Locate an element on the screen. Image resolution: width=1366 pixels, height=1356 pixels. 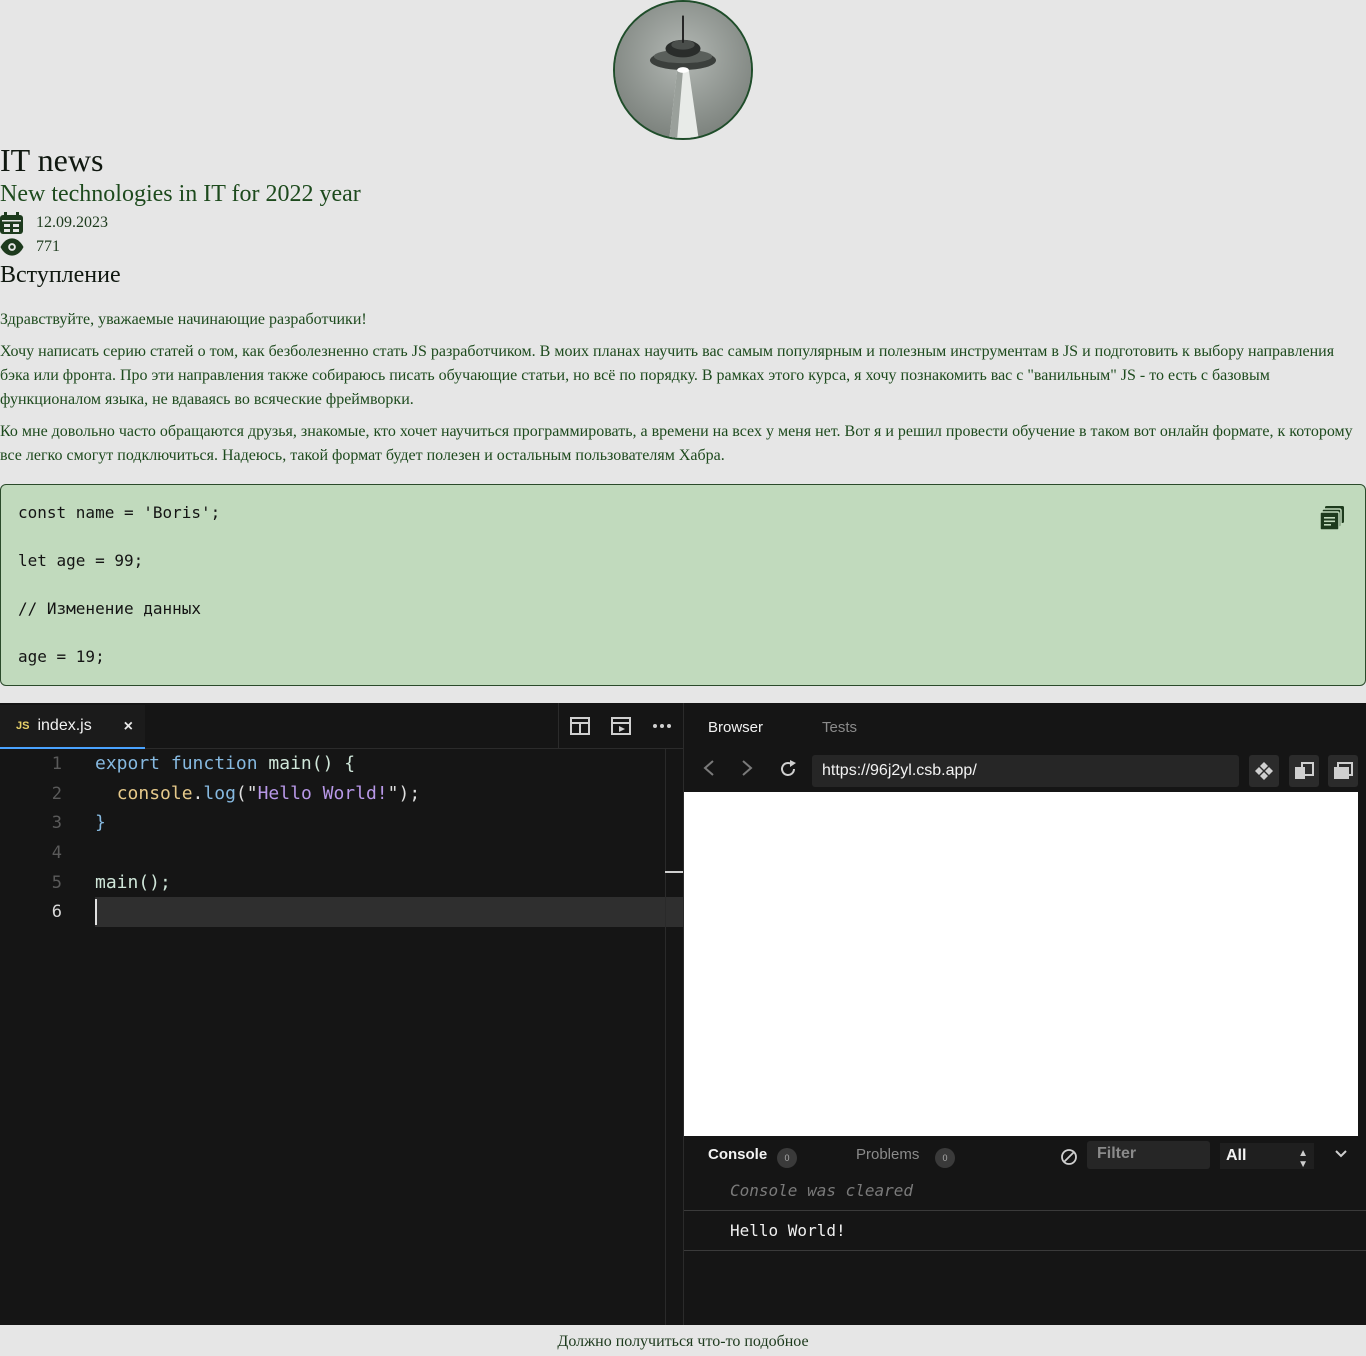
meta-views: 771 is located at coordinates (30, 247).